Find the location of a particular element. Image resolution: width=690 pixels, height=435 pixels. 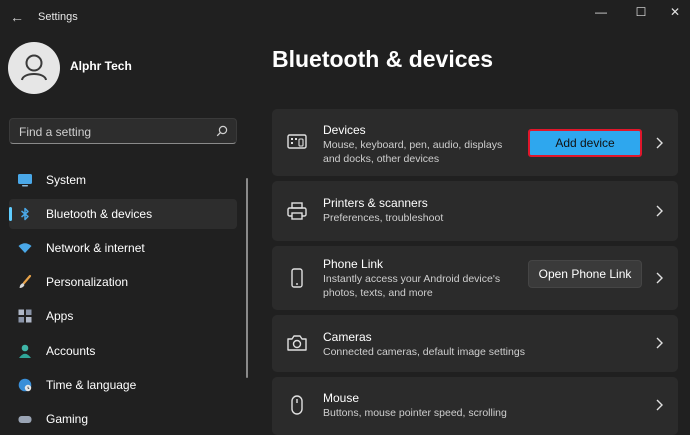

bluetooth-icon is located at coordinates (25, 214).